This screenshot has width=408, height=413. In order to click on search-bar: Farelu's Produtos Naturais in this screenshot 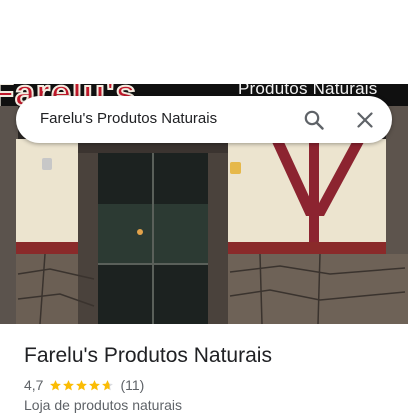, I will do `click(204, 119)`.